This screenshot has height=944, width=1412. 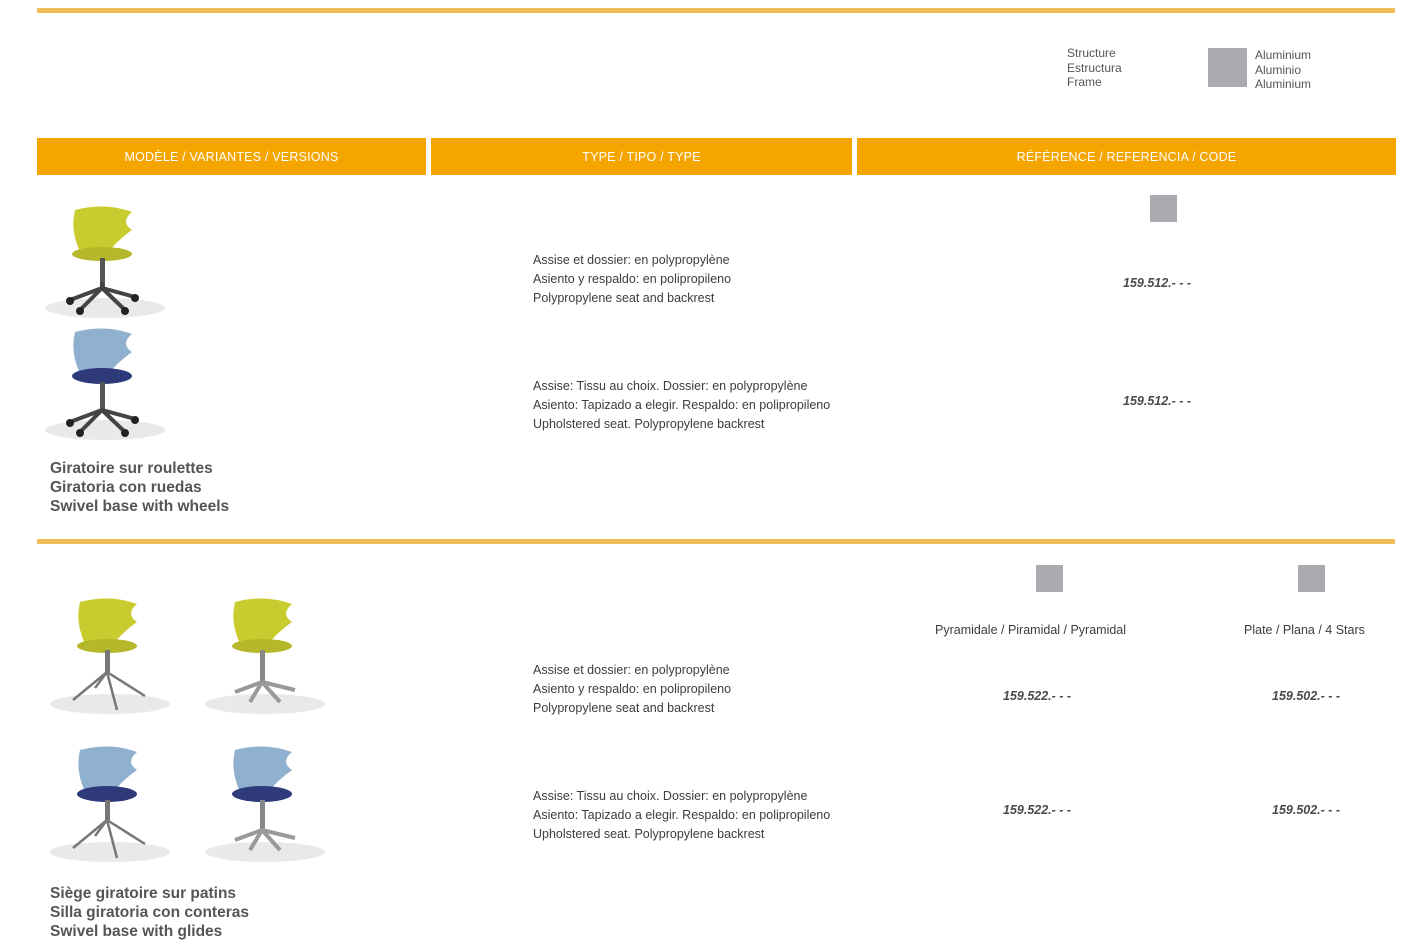 What do you see at coordinates (105, 260) in the screenshot?
I see `chair-yellow-wheels-image` at bounding box center [105, 260].